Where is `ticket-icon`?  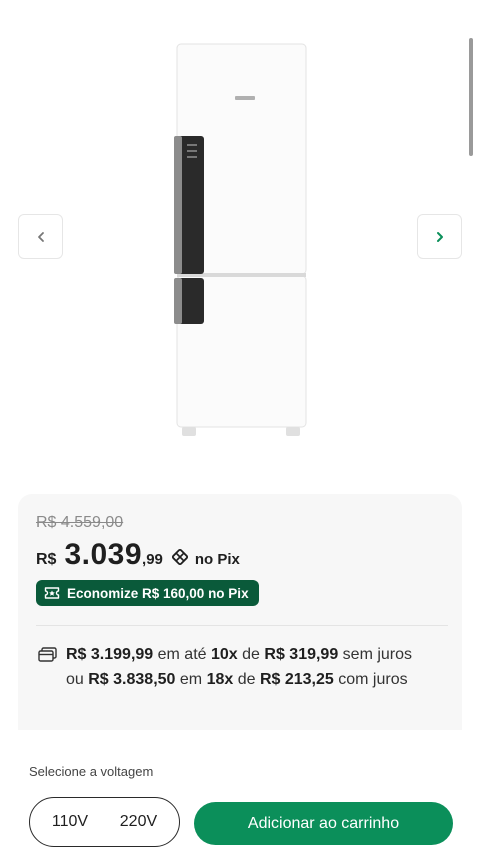
ticket-icon is located at coordinates (52, 593).